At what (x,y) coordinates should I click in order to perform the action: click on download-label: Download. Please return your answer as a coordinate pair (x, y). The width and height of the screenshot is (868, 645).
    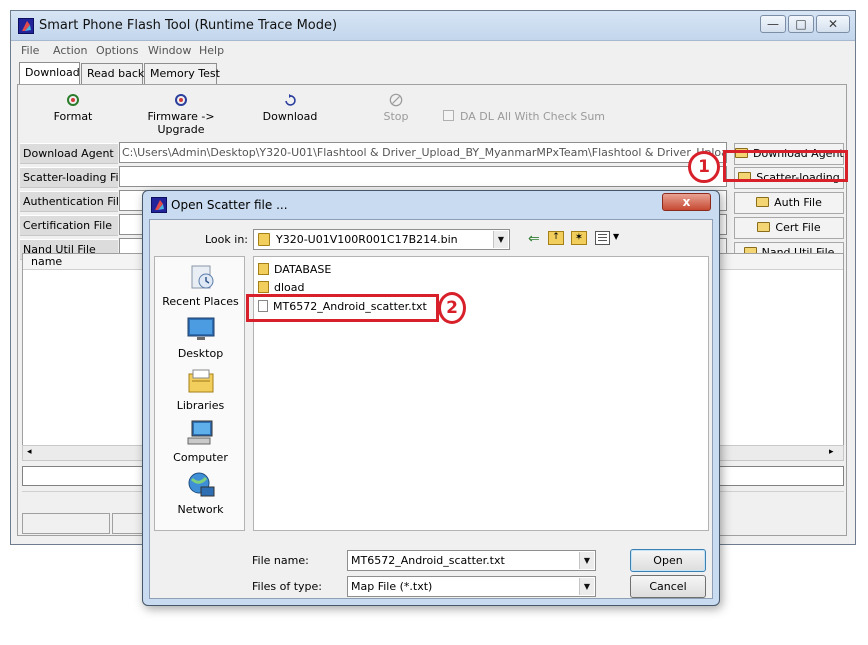
    Looking at the image, I should click on (290, 116).